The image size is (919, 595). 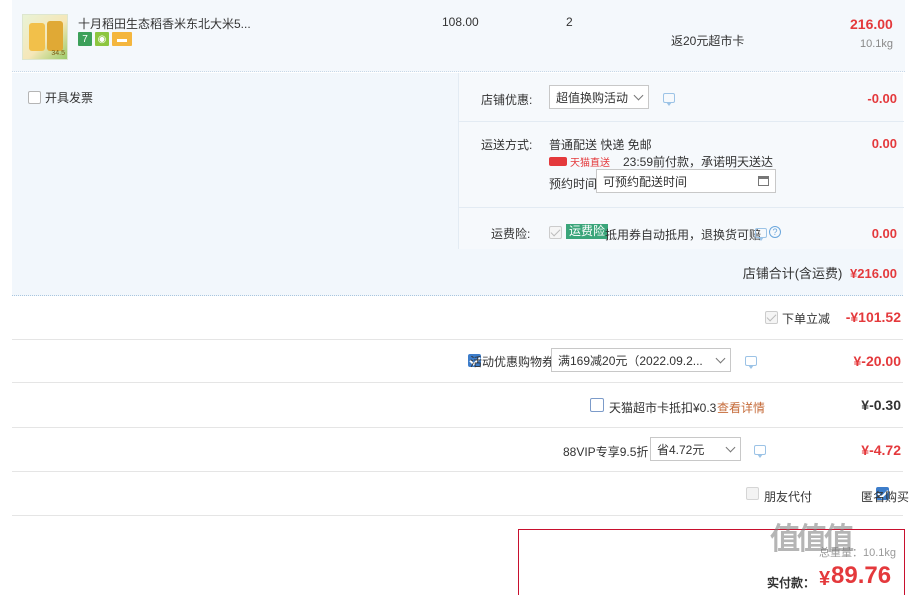 I want to click on invoice-option: 开具发票, so click(x=60, y=97).